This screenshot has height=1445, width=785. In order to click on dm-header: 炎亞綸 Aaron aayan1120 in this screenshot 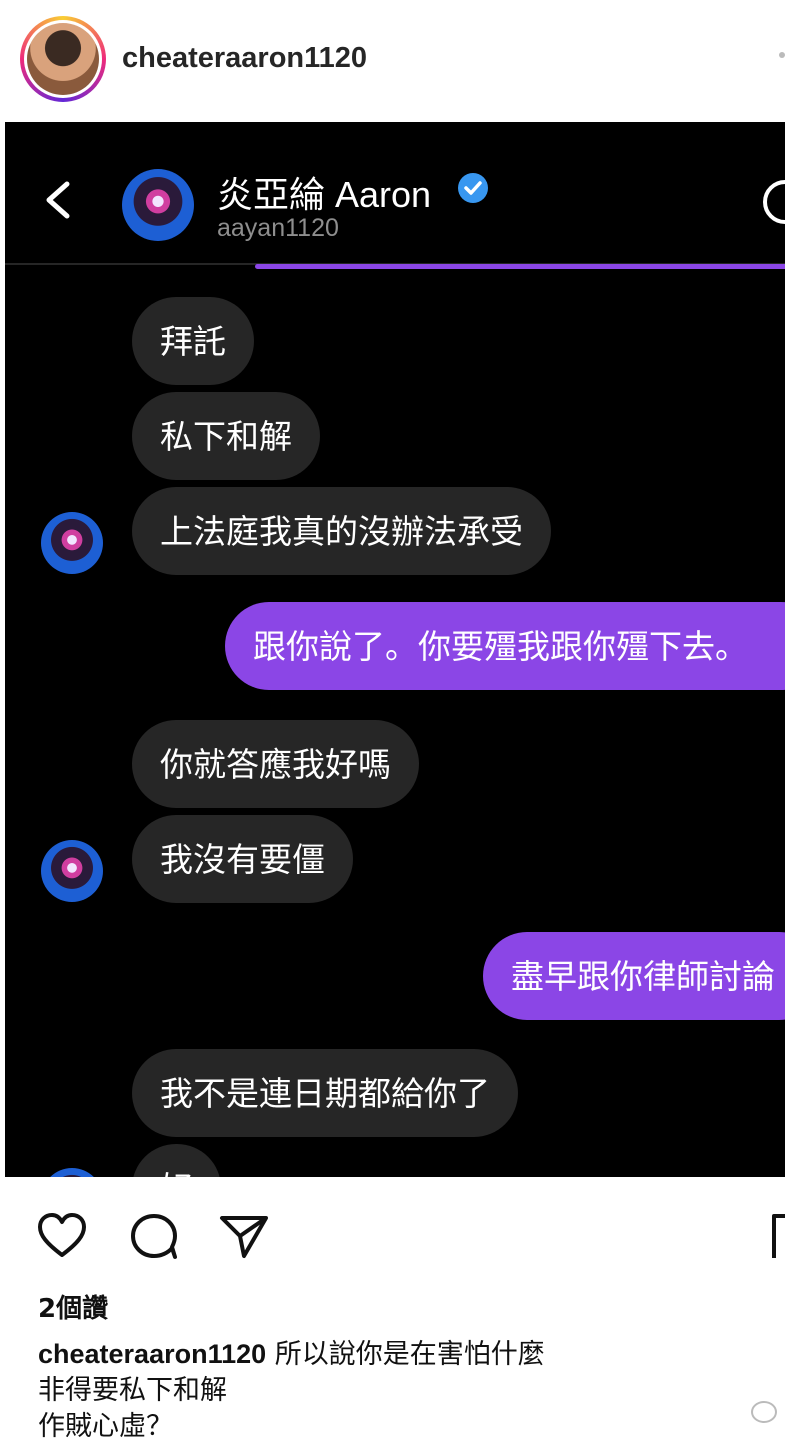, I will do `click(395, 193)`.